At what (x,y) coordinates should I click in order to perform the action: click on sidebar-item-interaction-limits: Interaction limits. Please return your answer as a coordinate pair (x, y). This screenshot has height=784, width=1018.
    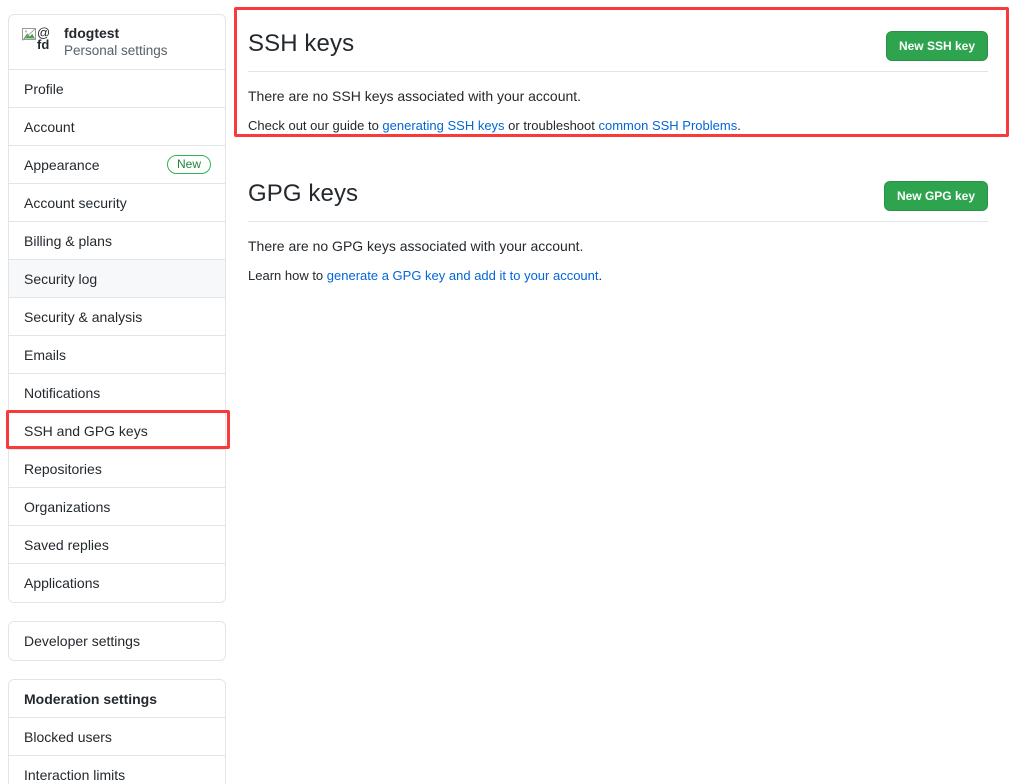
    Looking at the image, I should click on (117, 770).